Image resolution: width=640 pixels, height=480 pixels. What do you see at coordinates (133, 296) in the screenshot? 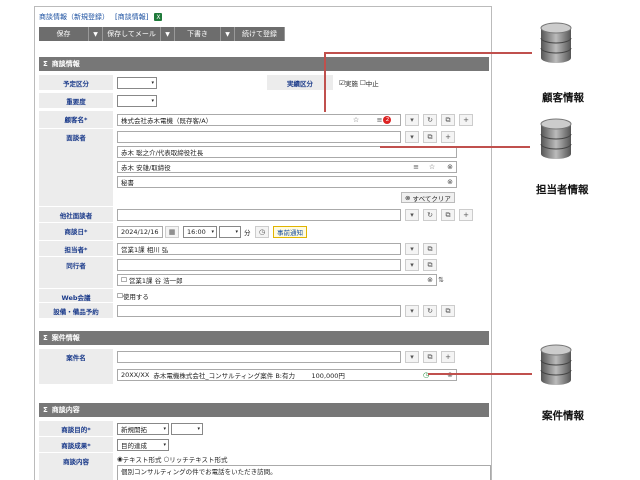
I see `web-meeting-checkbox: ☐ 使用する` at bounding box center [133, 296].